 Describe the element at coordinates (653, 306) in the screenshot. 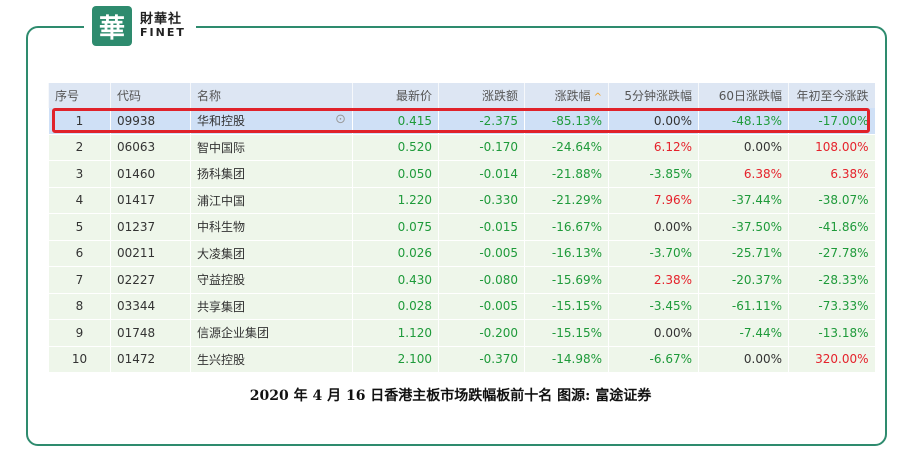

I see `cell-5min: -3.45%` at that location.